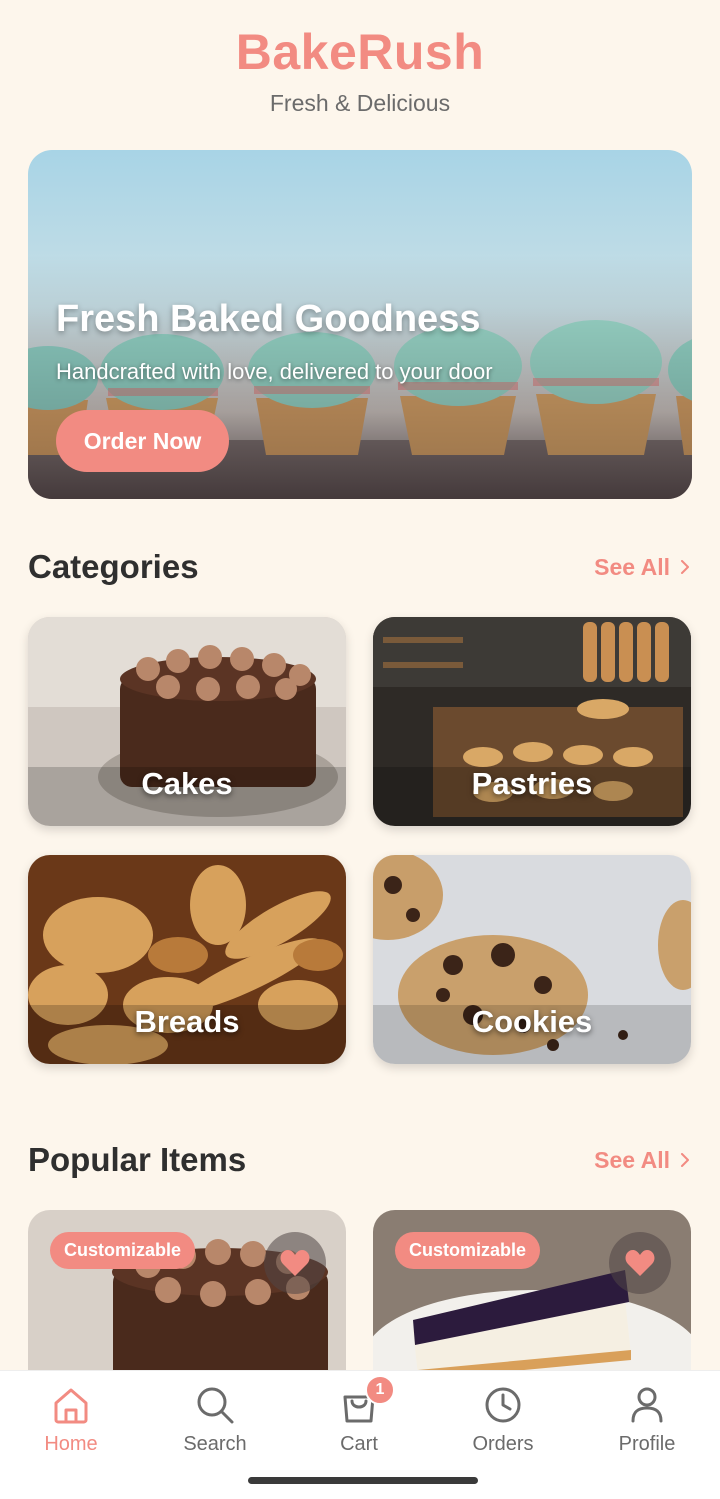 This screenshot has height=1499, width=720. I want to click on cart-icon-wrapper: 1, so click(366, 1401).